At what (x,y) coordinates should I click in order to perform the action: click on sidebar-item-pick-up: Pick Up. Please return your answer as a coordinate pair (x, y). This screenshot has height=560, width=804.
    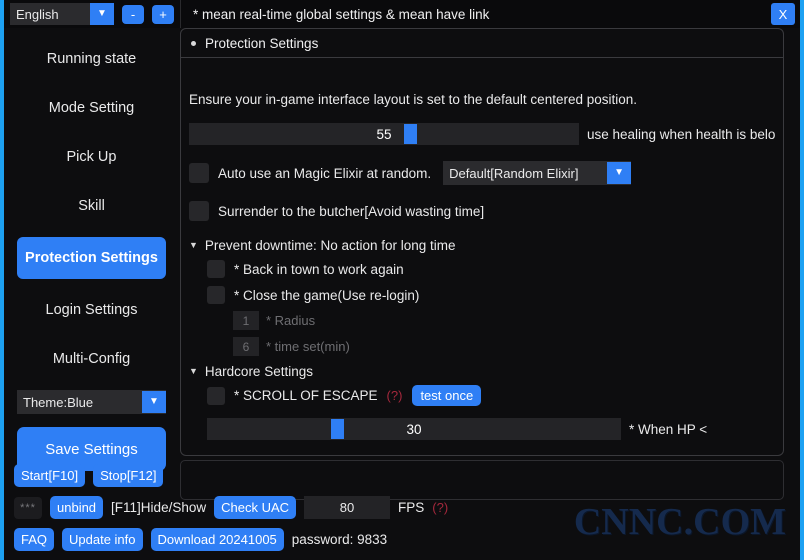
    Looking at the image, I should click on (91, 157).